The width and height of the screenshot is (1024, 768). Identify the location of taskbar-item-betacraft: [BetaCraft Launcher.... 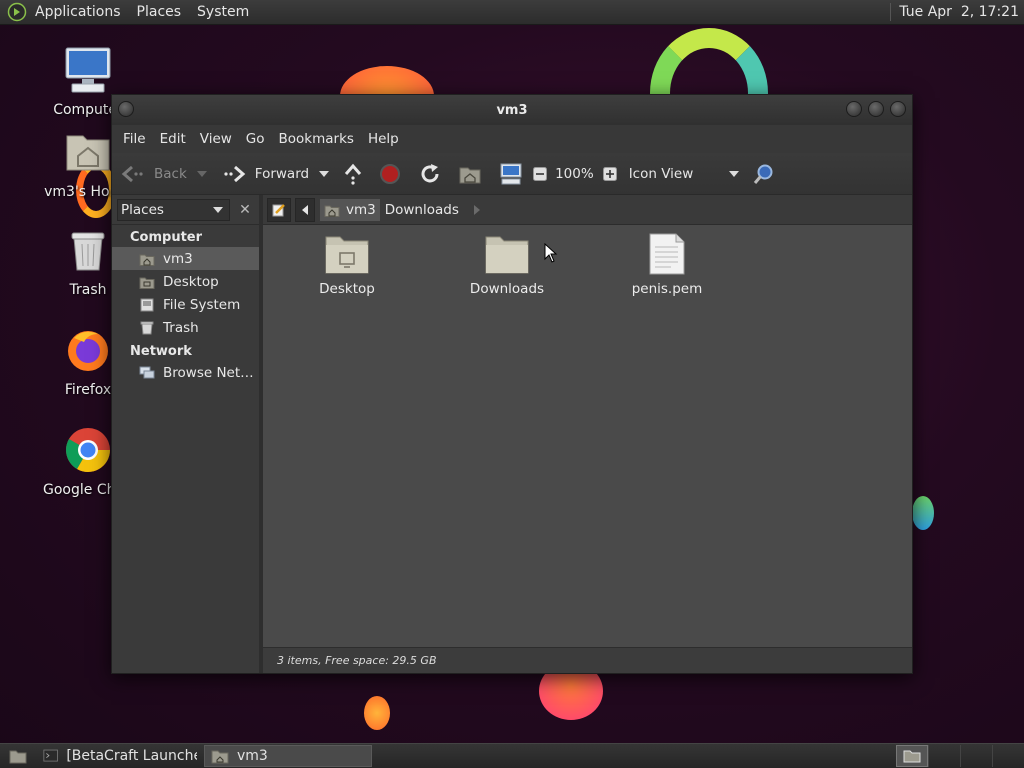
(120, 756).